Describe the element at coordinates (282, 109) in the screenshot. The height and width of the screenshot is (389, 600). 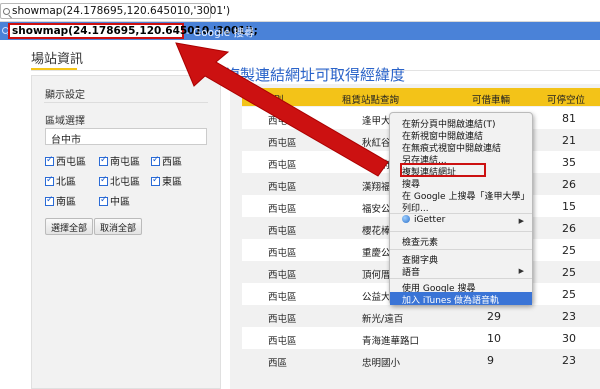
I see `red-arrow-annotation` at that location.